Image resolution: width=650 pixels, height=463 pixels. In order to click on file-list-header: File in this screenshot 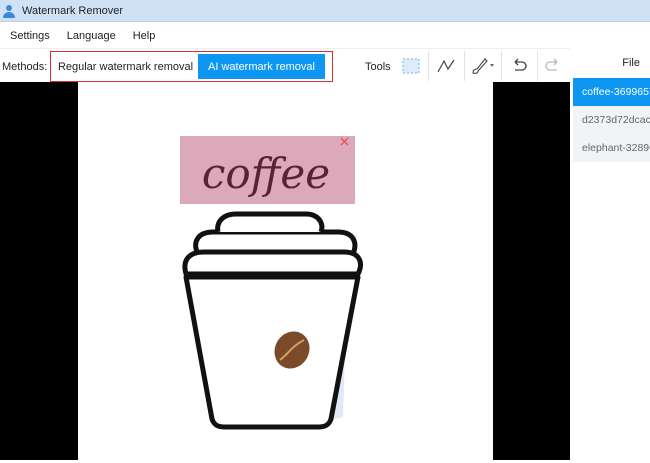, I will do `click(631, 63)`.